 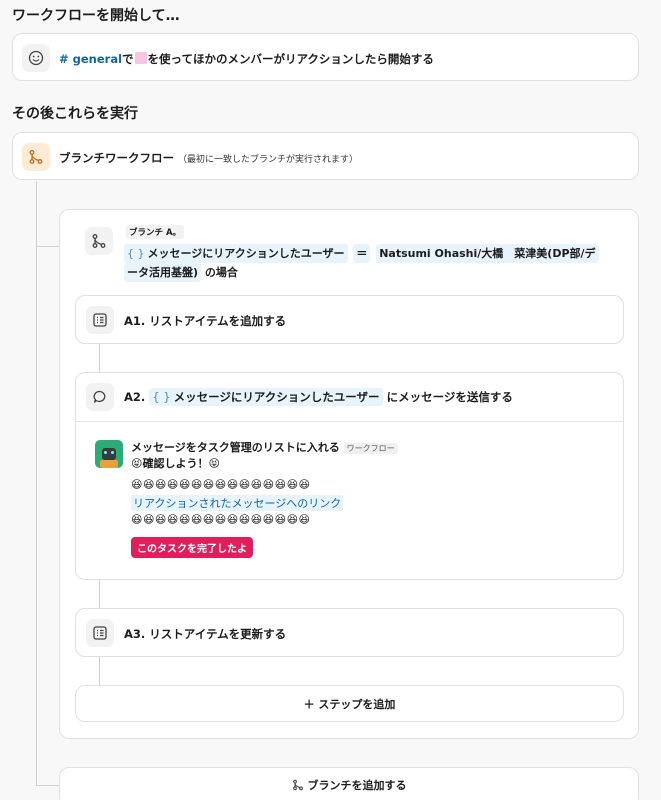 What do you see at coordinates (370, 448) in the screenshot?
I see `workflow-tag: ワークフロー` at bounding box center [370, 448].